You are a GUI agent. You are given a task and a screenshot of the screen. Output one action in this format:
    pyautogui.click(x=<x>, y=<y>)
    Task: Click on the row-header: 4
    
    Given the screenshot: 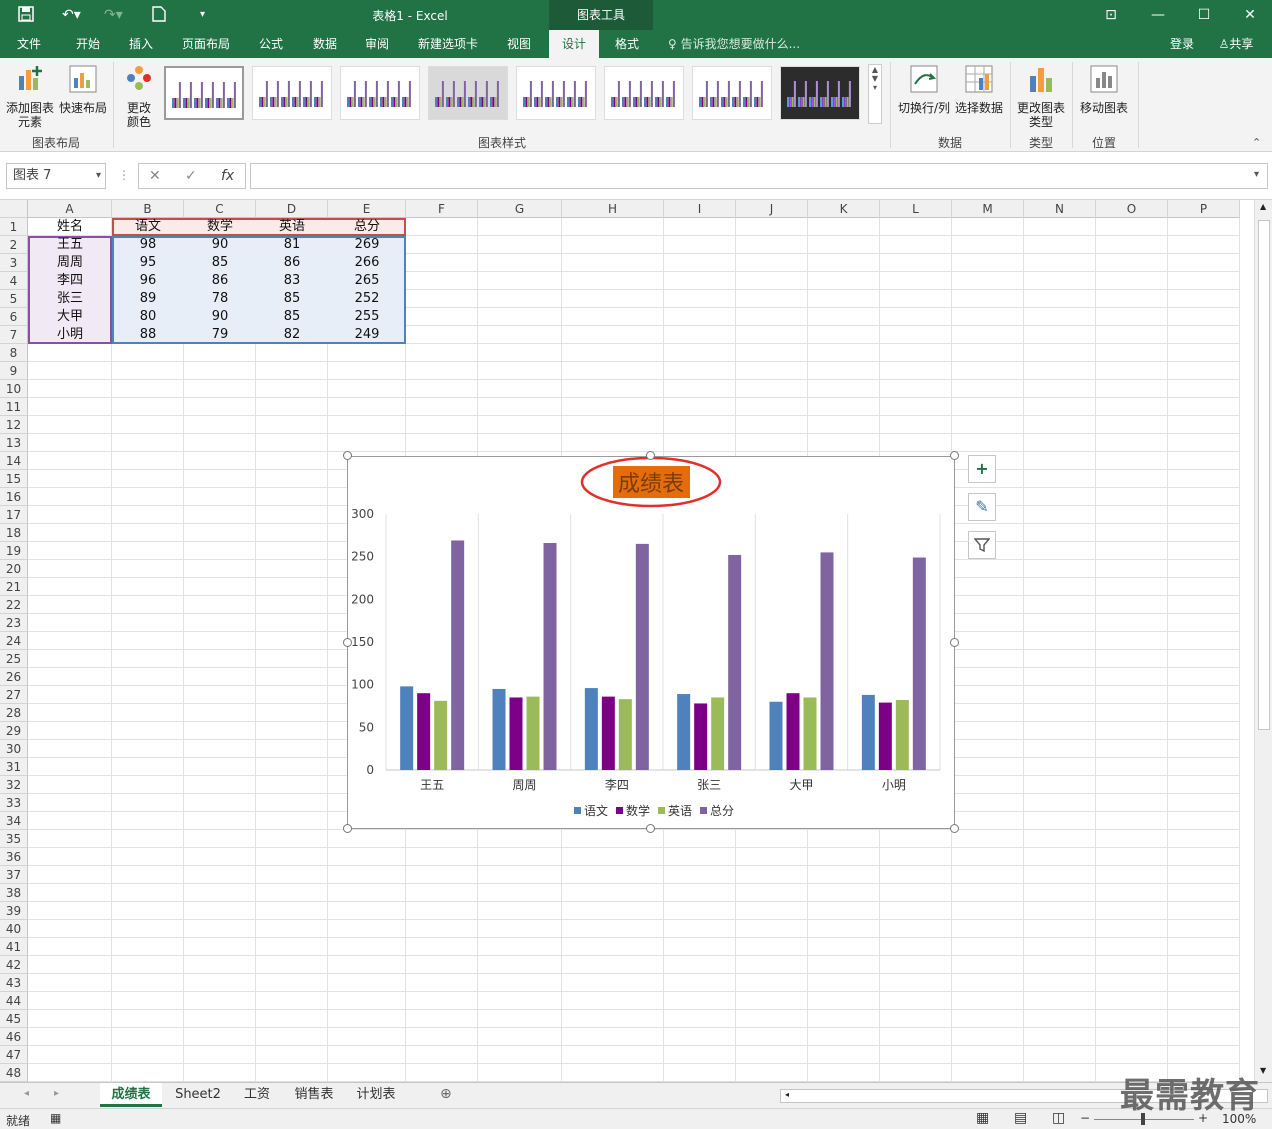 What is the action you would take?
    pyautogui.click(x=14, y=281)
    